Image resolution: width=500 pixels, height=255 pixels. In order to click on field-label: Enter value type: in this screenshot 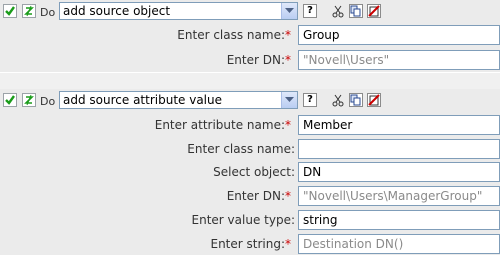, I will do `click(243, 220)`.